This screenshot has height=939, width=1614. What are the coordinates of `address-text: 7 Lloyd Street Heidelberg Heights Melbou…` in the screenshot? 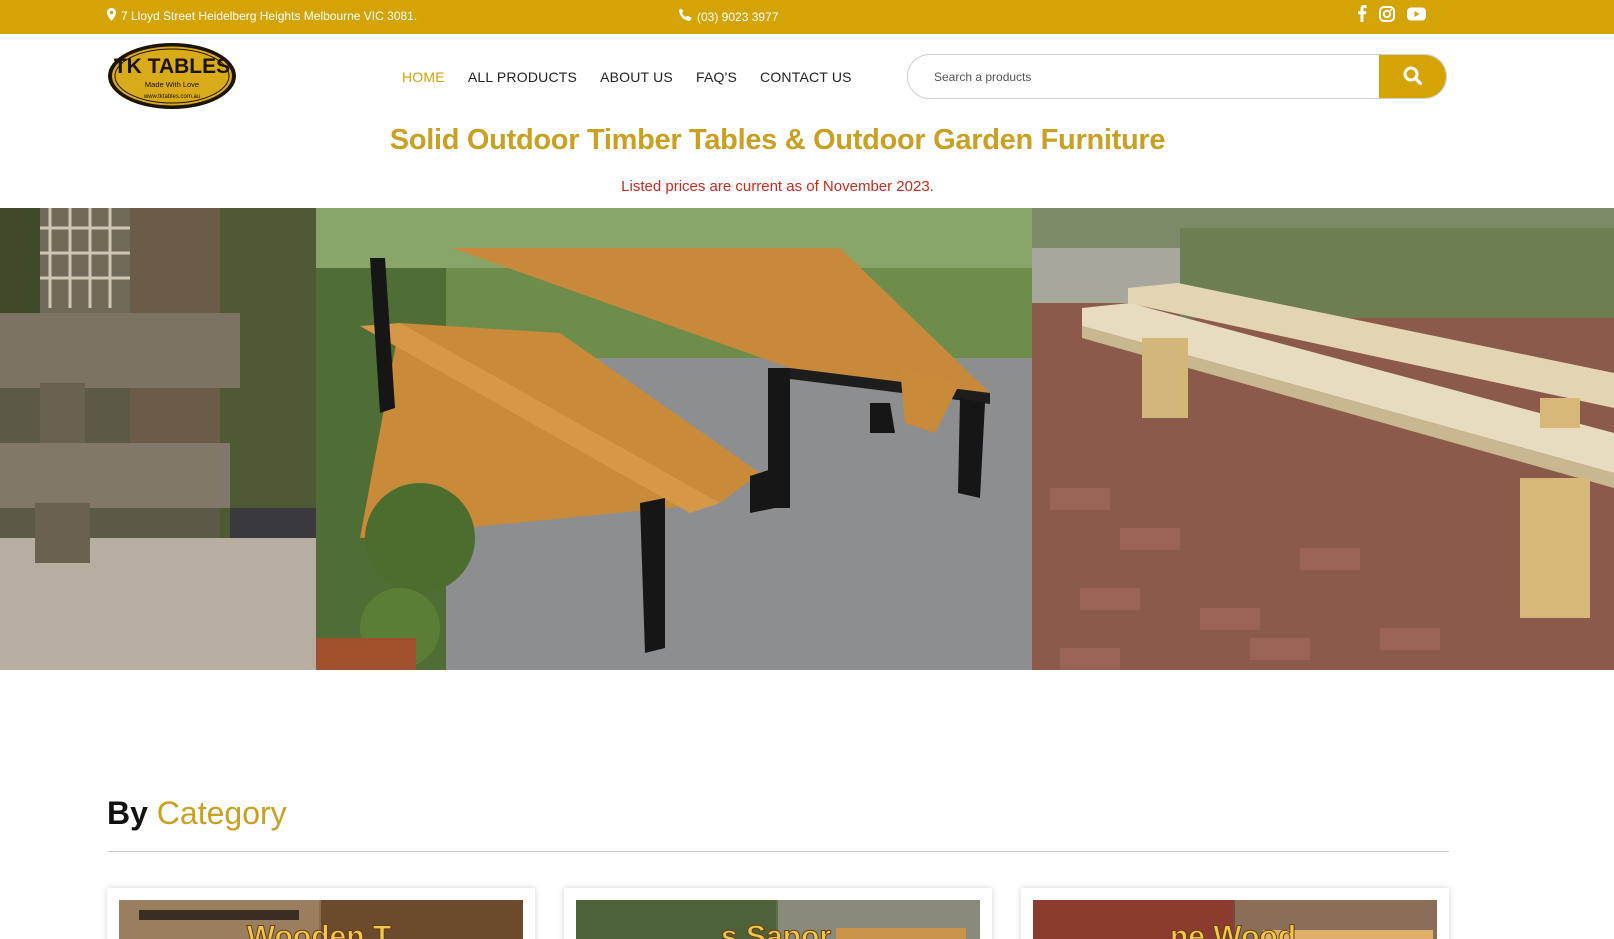 It's located at (269, 16).